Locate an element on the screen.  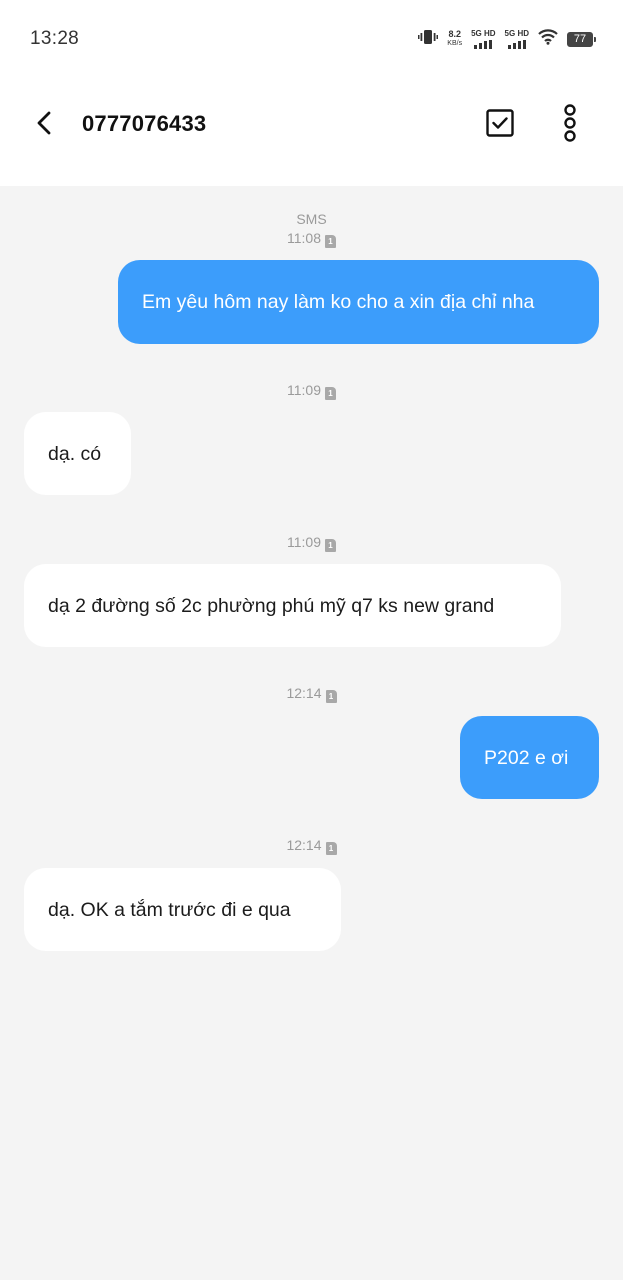
message-timestamp: 11:08 1 is located at coordinates (311, 239).